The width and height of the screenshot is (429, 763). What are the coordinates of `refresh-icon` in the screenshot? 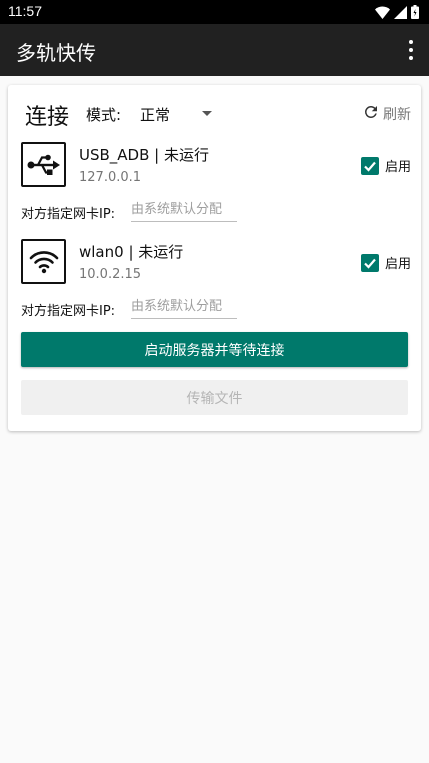 It's located at (371, 114).